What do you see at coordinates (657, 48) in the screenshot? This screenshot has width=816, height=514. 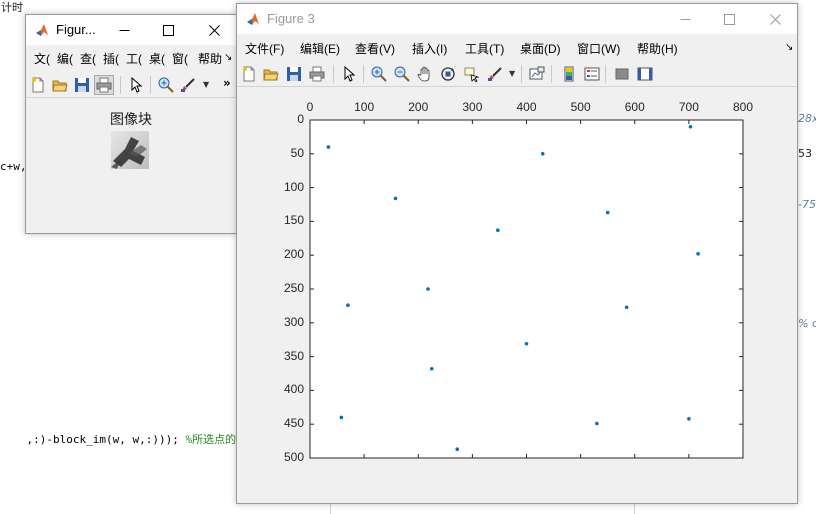 I see `menu-help: 帮助(H)` at bounding box center [657, 48].